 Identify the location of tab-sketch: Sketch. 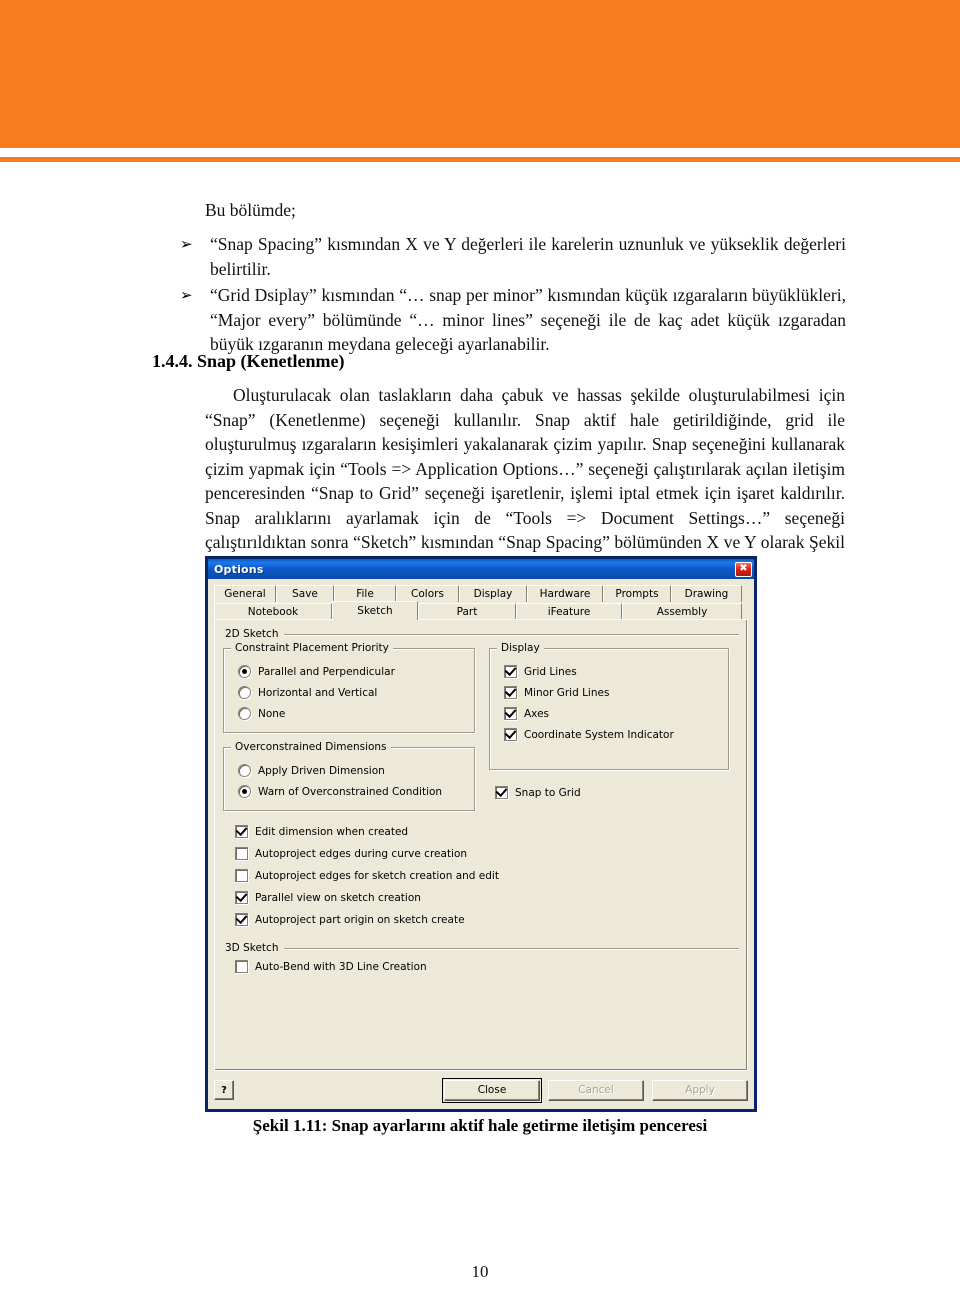
(375, 610).